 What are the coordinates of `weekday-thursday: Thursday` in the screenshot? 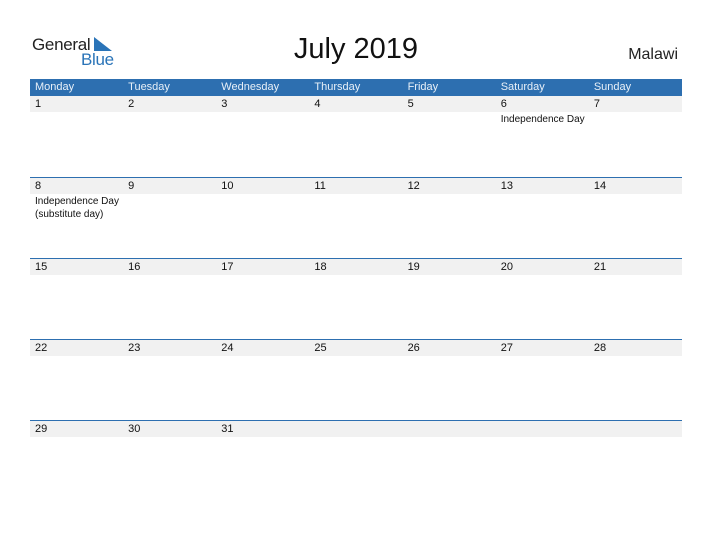 It's located at (337, 87).